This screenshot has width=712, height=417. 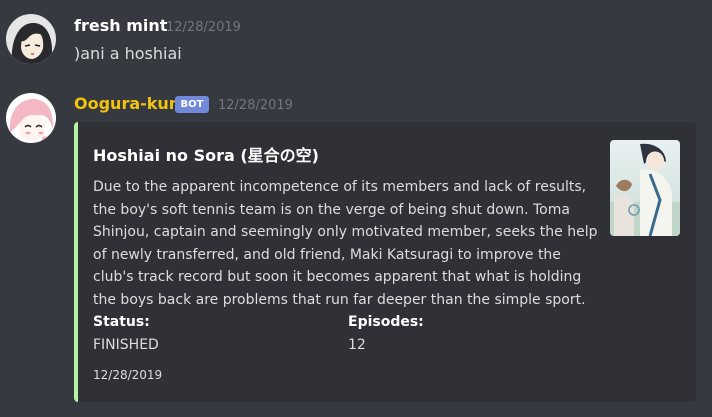 I want to click on bot-tag-badge: BOT, so click(x=192, y=104).